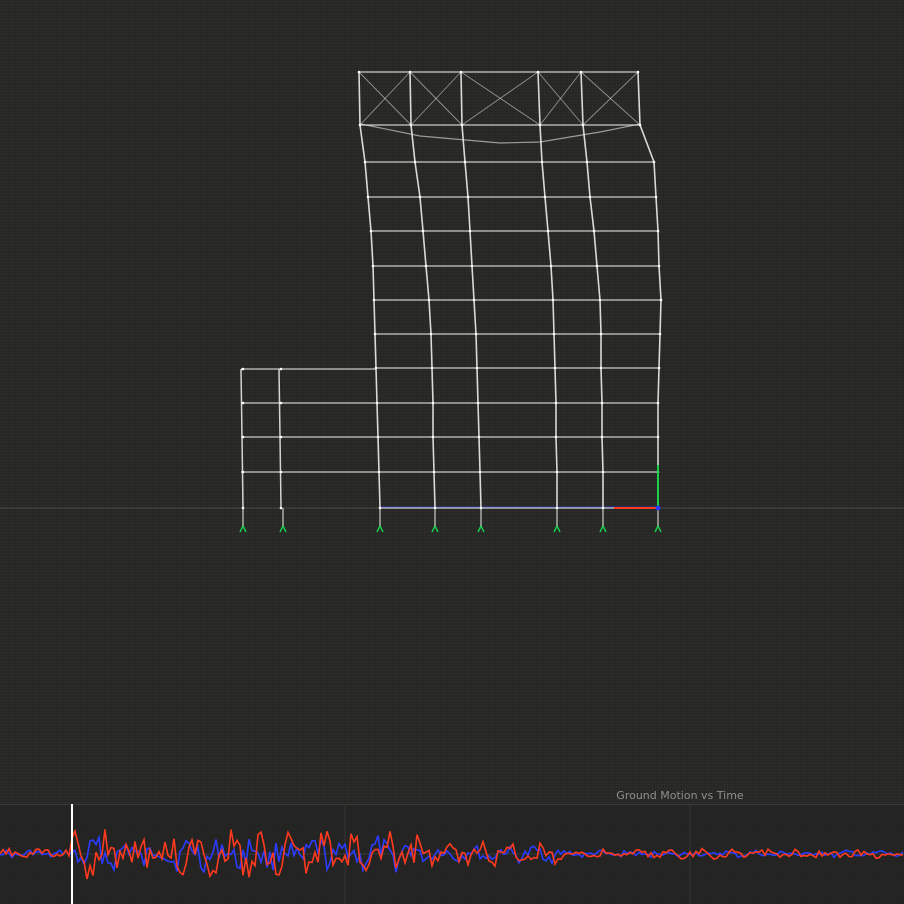 The height and width of the screenshot is (904, 904). What do you see at coordinates (680, 795) in the screenshot?
I see `plot-title: Ground Motion vs Time` at bounding box center [680, 795].